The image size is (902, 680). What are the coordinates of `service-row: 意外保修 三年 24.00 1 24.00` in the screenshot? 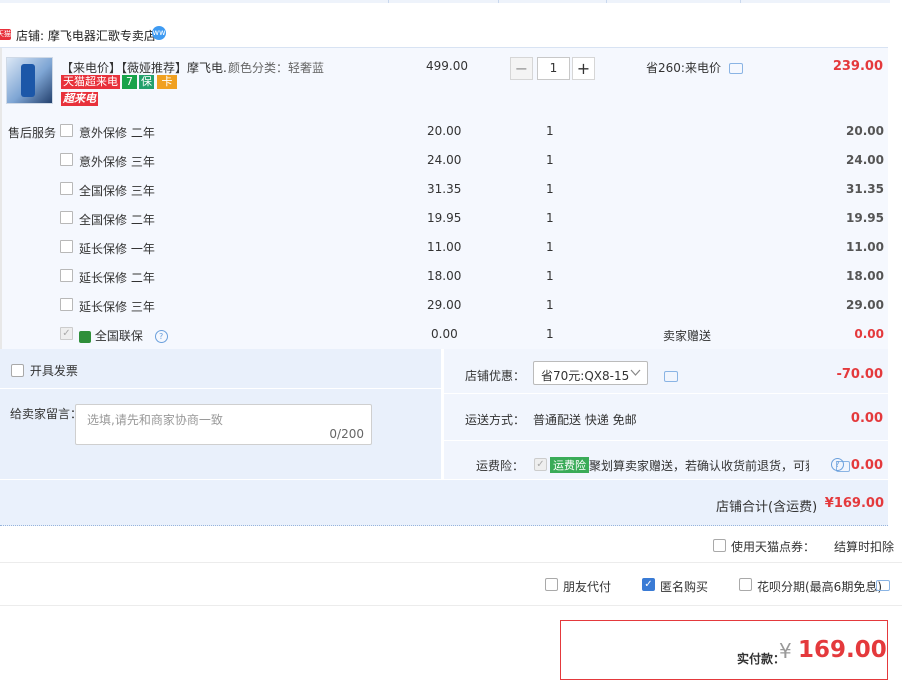 It's located at (444, 167).